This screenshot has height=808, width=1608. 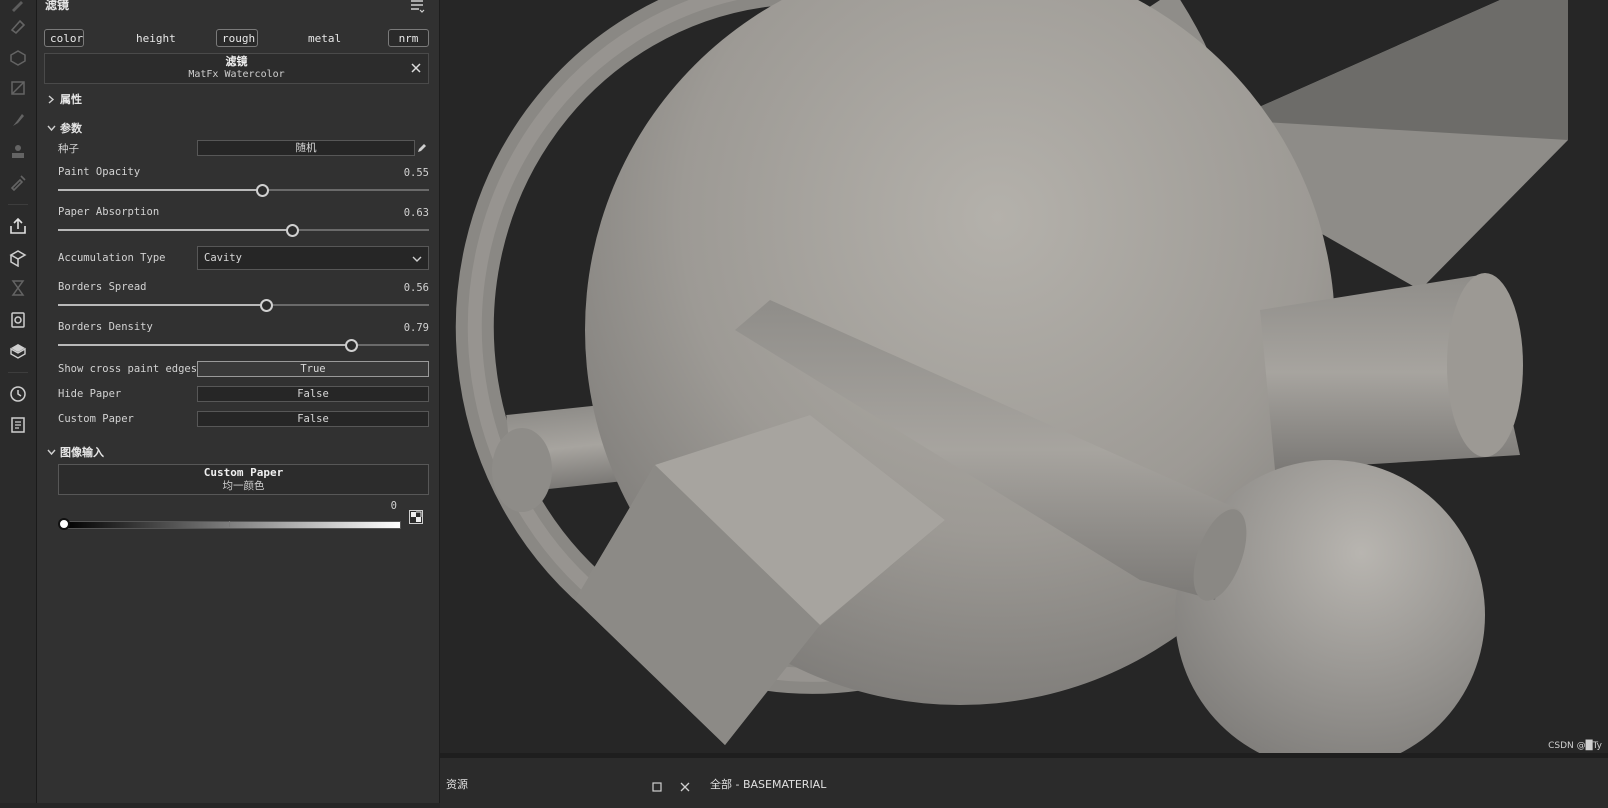 I want to click on borders-spread-value: 0.56, so click(x=416, y=288).